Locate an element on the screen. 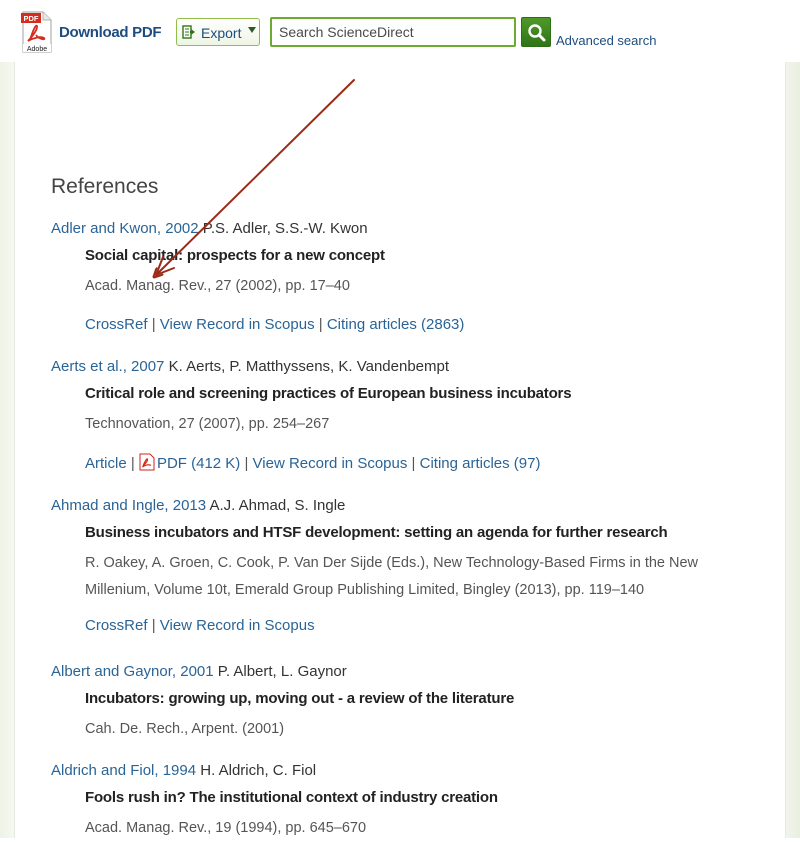  pdf-file-icon: PDF Adobe is located at coordinates (37, 32).